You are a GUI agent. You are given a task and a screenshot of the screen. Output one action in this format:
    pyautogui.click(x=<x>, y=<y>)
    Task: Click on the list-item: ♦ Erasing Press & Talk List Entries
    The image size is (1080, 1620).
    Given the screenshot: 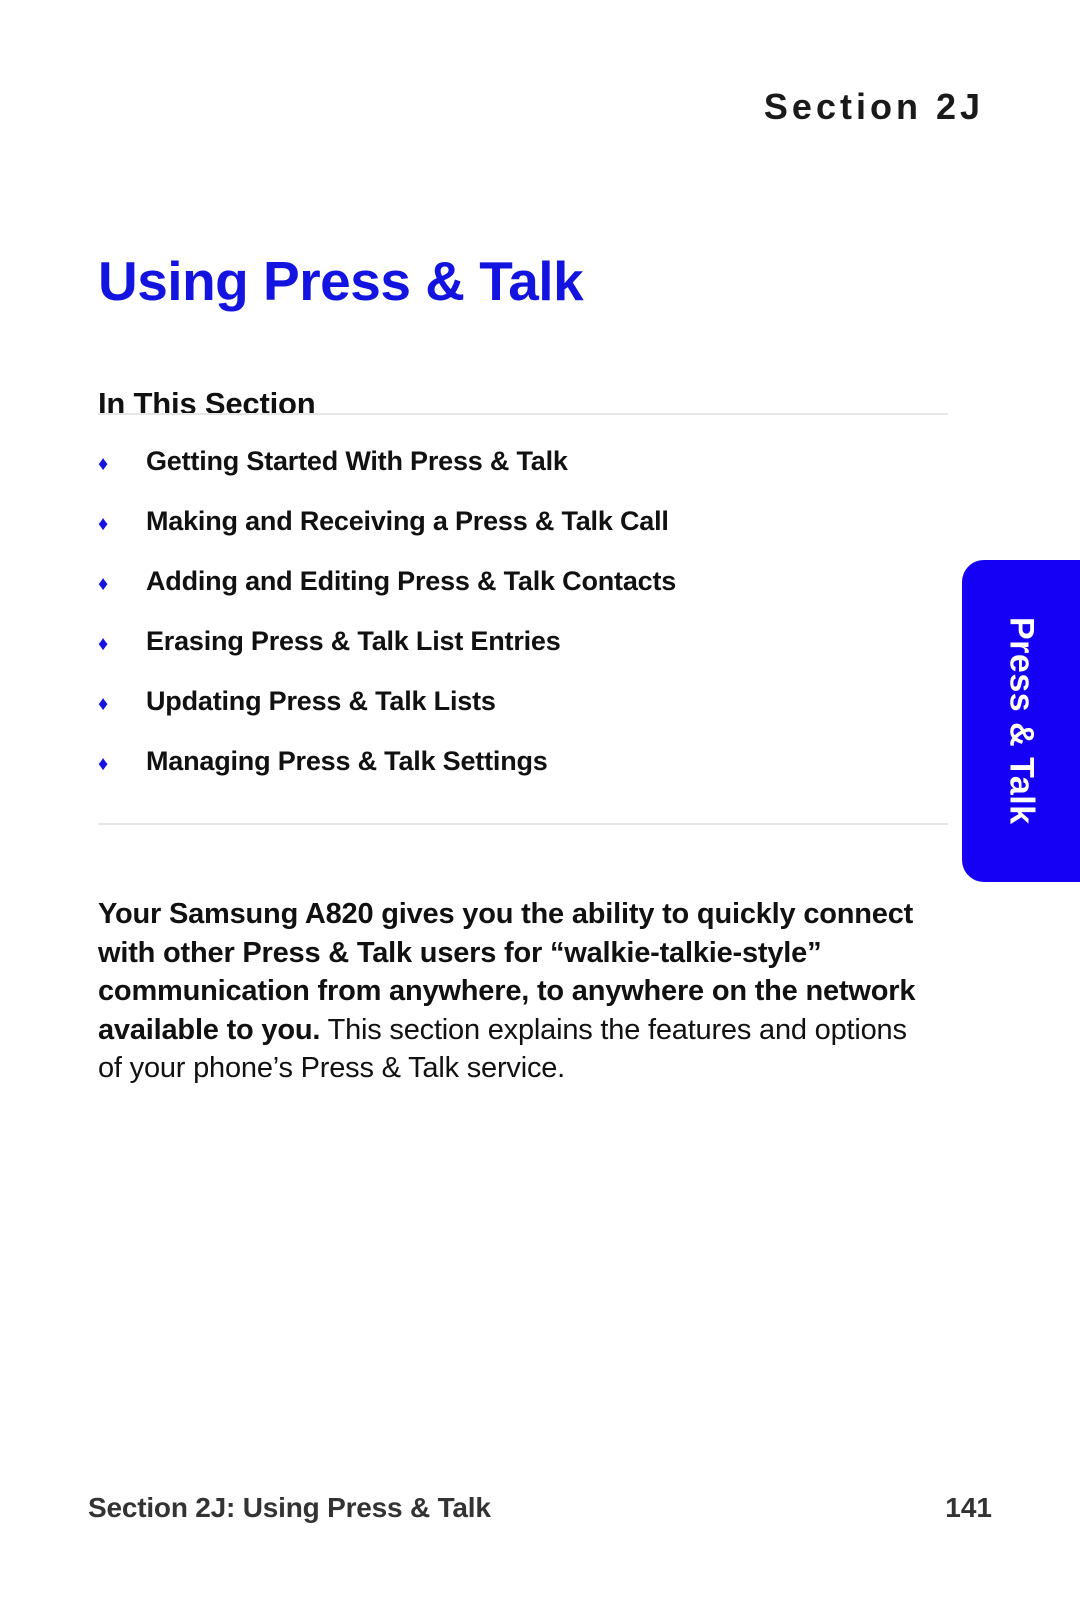 What is the action you would take?
    pyautogui.click(x=523, y=656)
    